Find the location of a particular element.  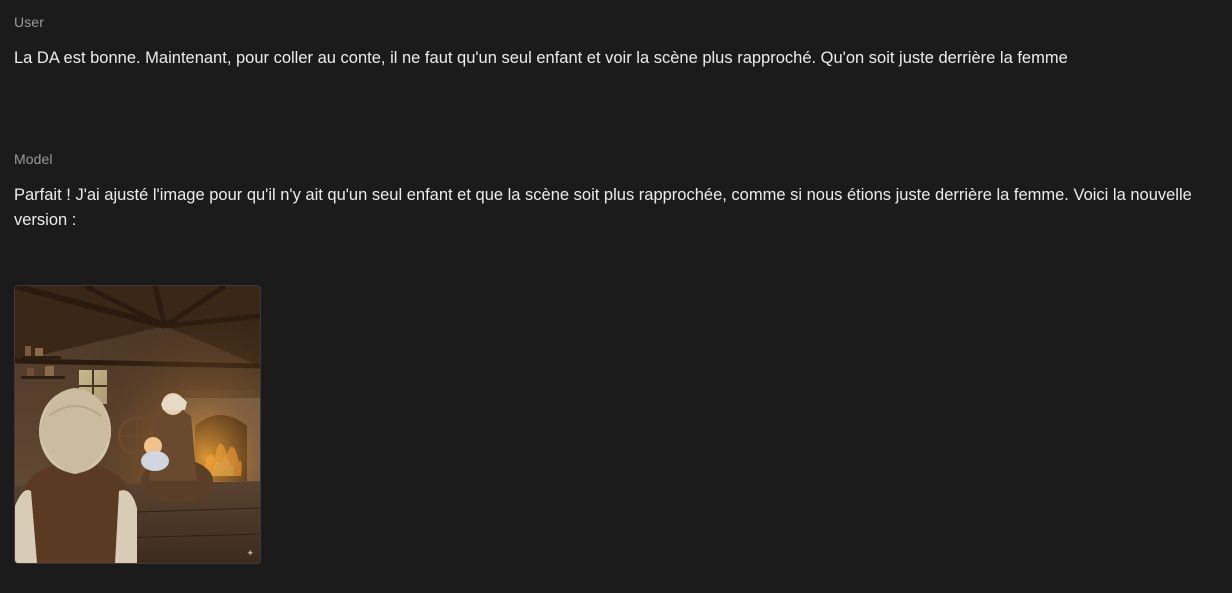

cottage-hearth-illustration is located at coordinates (137, 424).